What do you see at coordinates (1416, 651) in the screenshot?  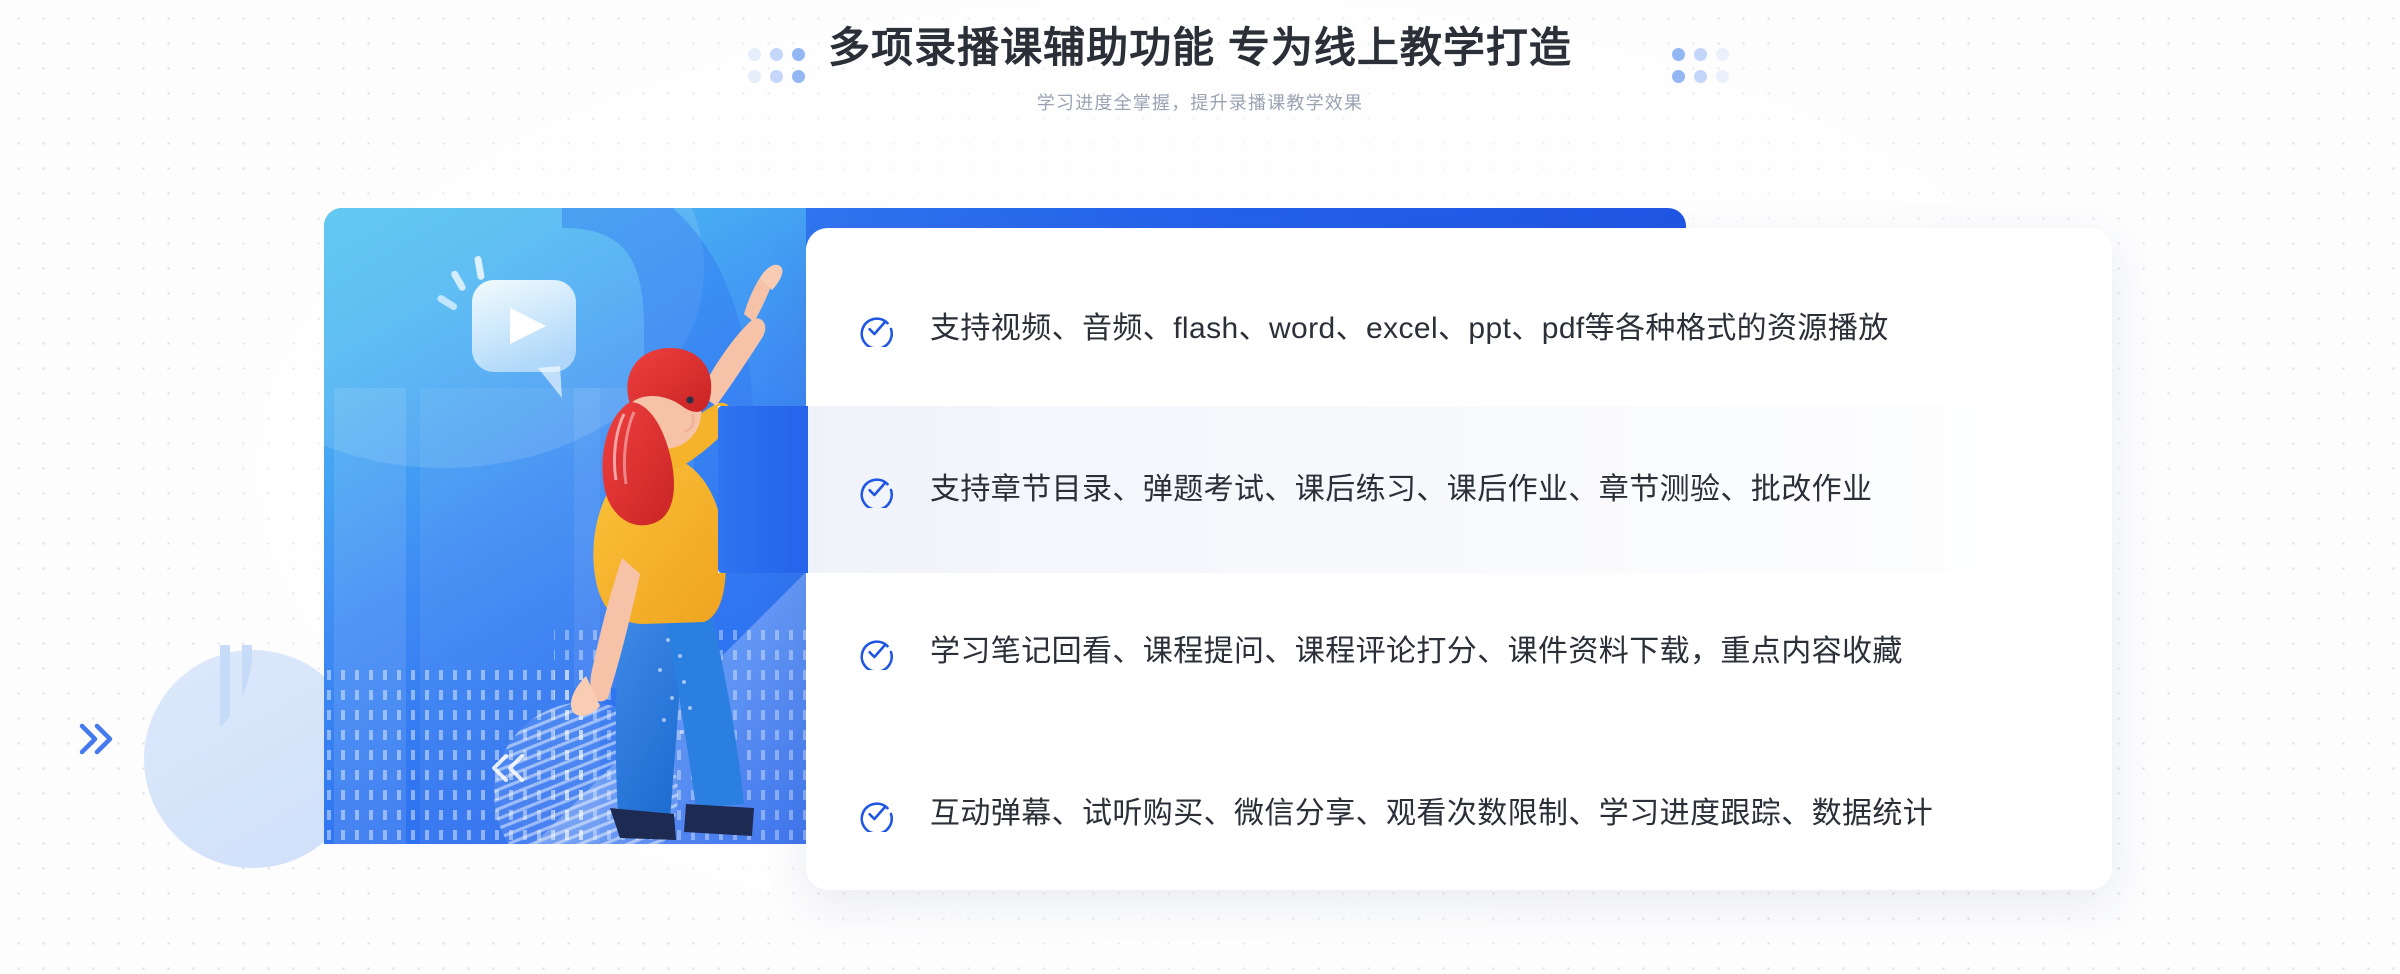 I see `feature-label: 学习笔记回看、课程提问、课程评论打分、课件资料下载，重点内容收藏` at bounding box center [1416, 651].